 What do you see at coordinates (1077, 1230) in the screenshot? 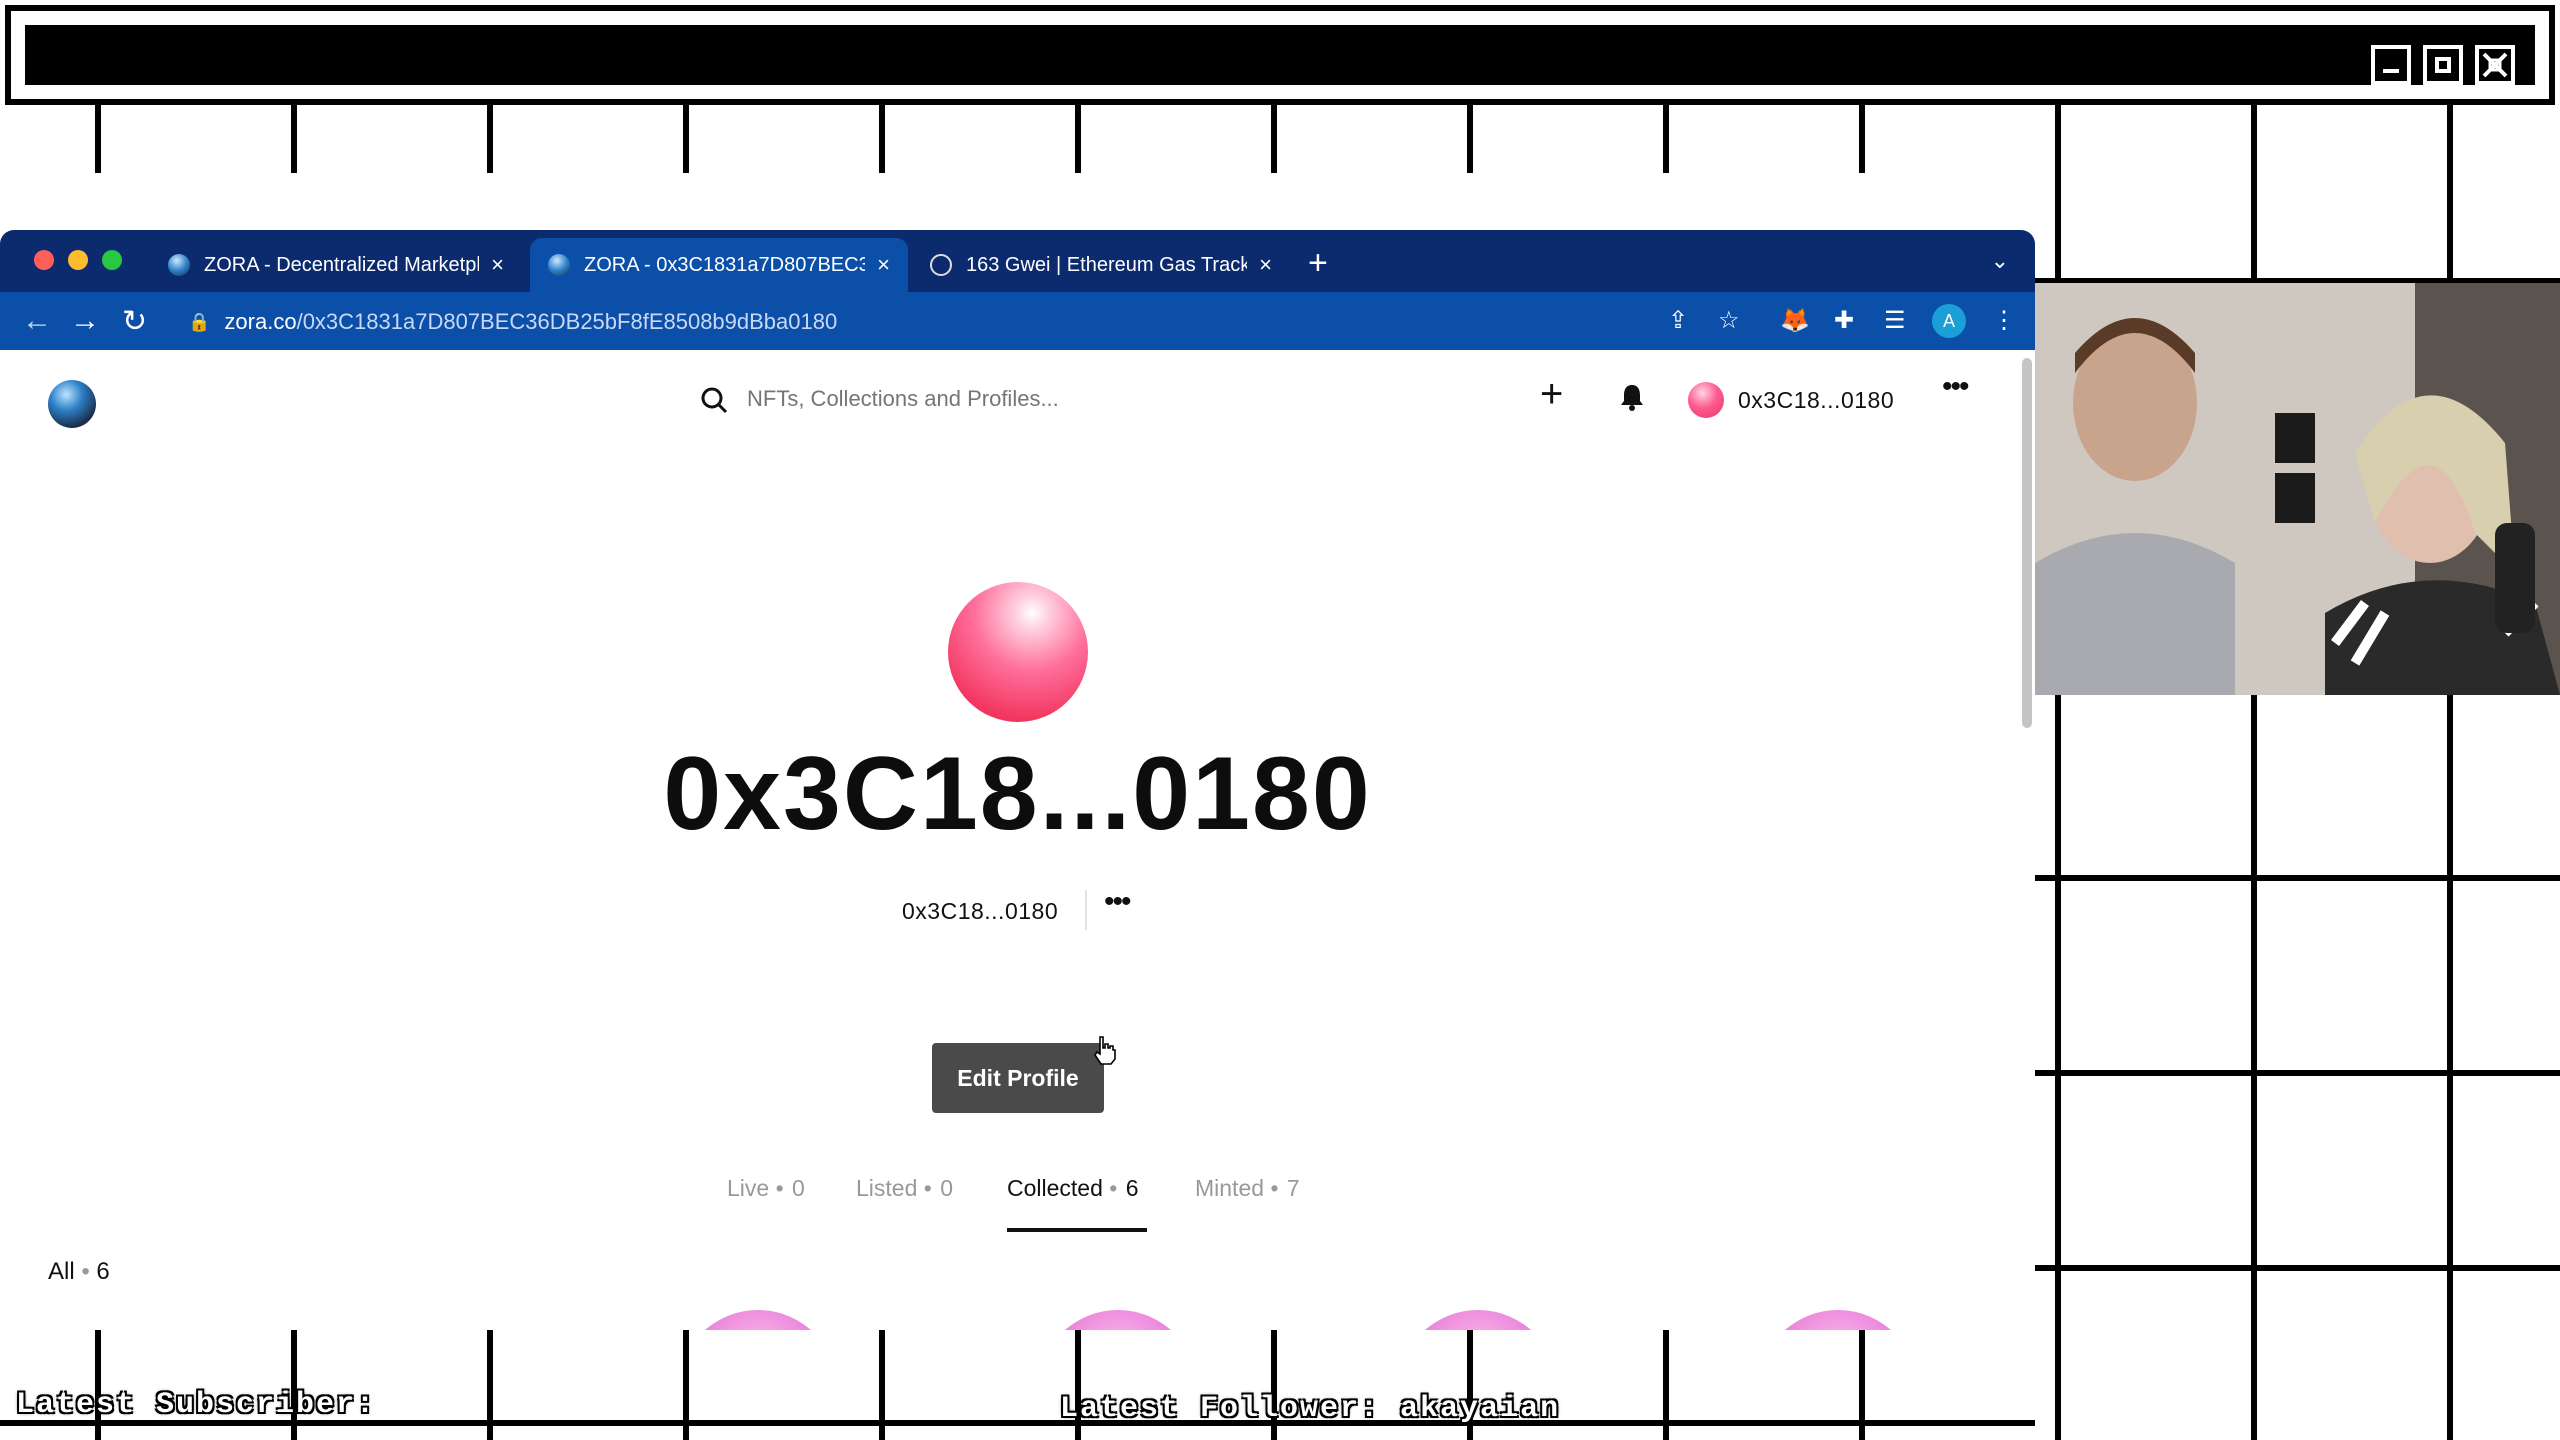
I see `active-tab-underline` at bounding box center [1077, 1230].